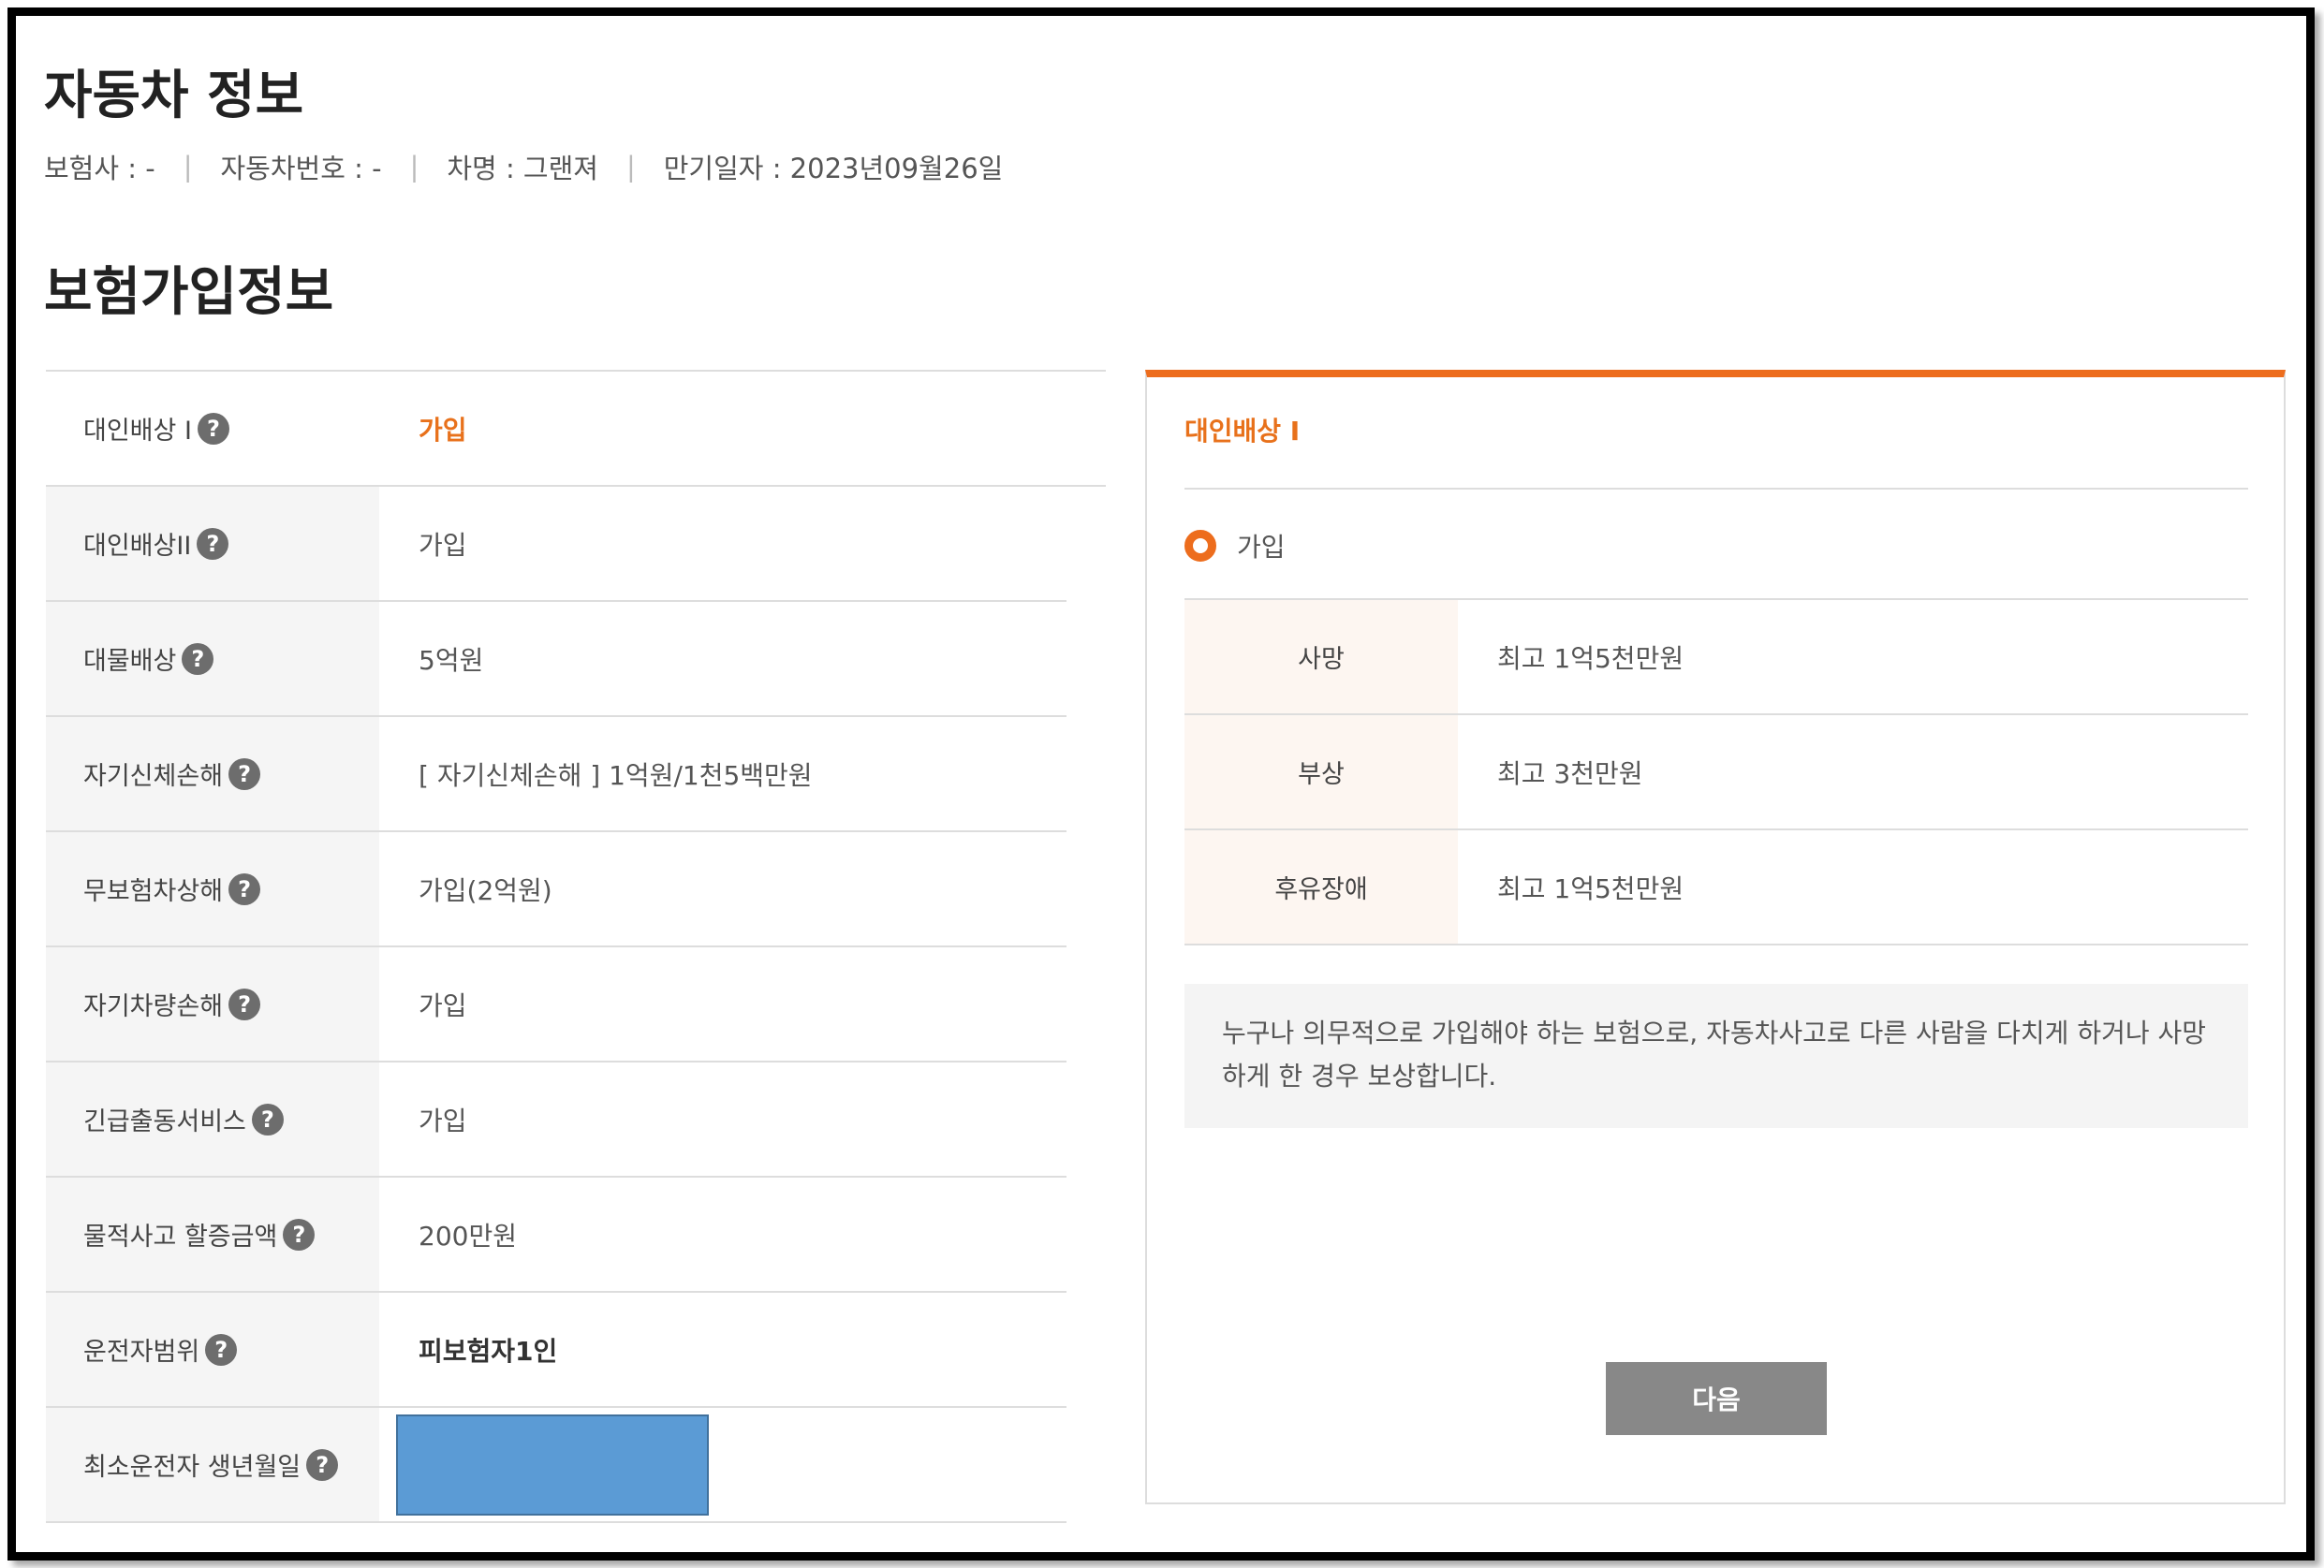 This screenshot has height=1568, width=2324. What do you see at coordinates (1200, 546) in the screenshot?
I see `radio-selected-icon` at bounding box center [1200, 546].